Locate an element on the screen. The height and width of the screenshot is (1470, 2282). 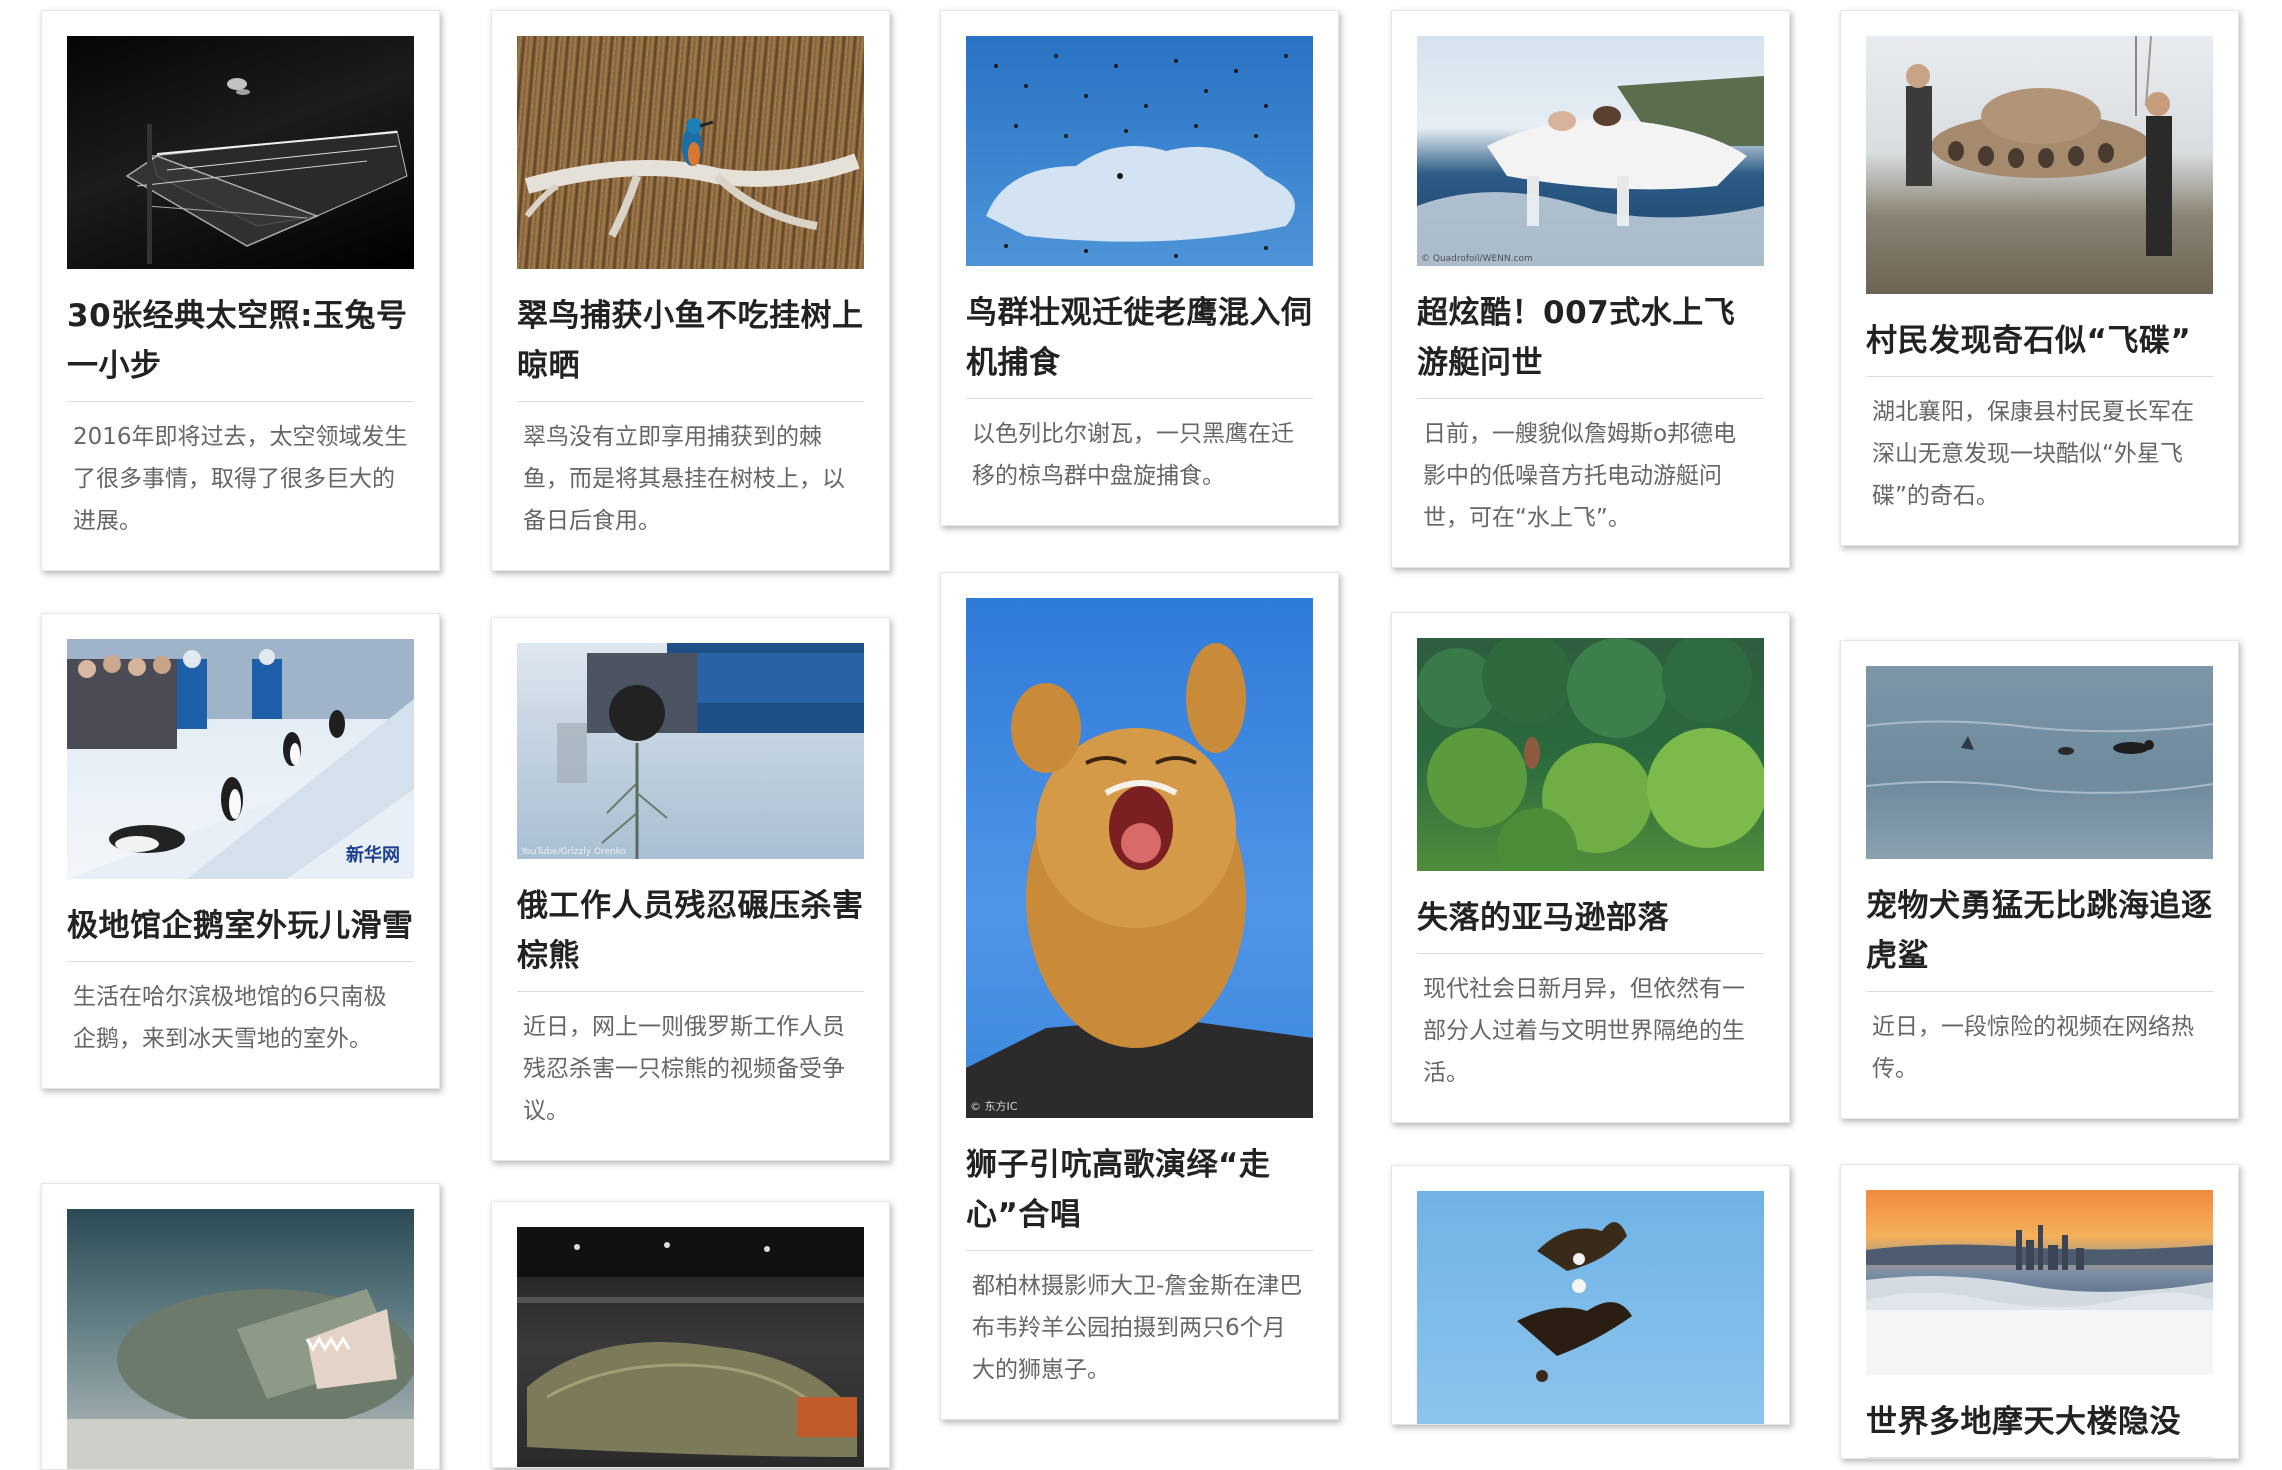
news-card: 宠物犬勇猛无比跳海追逐虎鲨 近日，一段惊险的视频在网络热传。 is located at coordinates (2039, 879).